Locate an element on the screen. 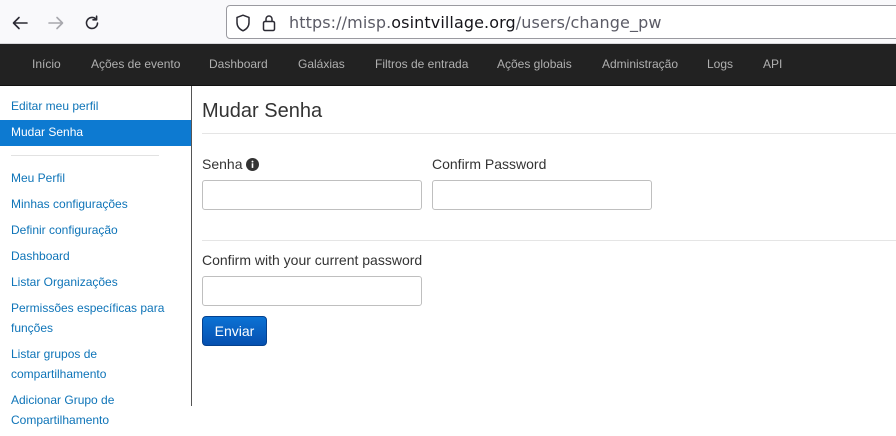  lock-icon is located at coordinates (269, 25).